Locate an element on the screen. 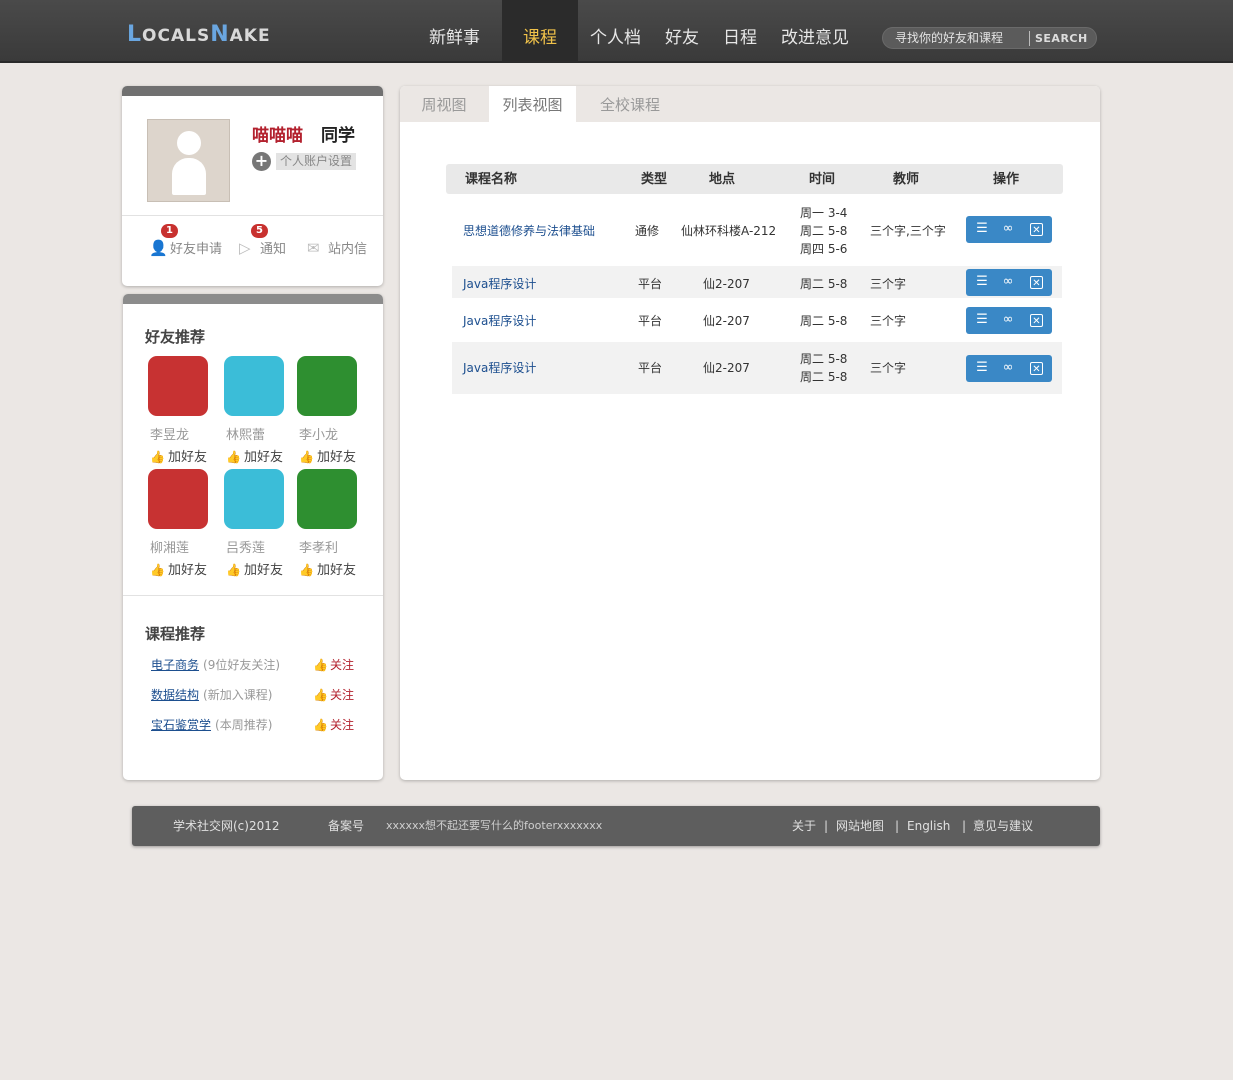  friend-card: 李小龙 👍 加好友 is located at coordinates (328, 410).